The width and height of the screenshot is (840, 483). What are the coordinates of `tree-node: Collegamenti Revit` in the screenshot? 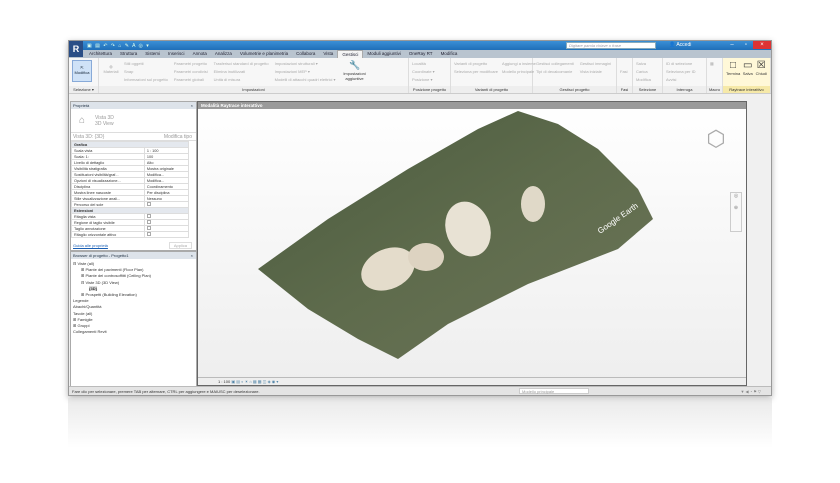 It's located at (133, 332).